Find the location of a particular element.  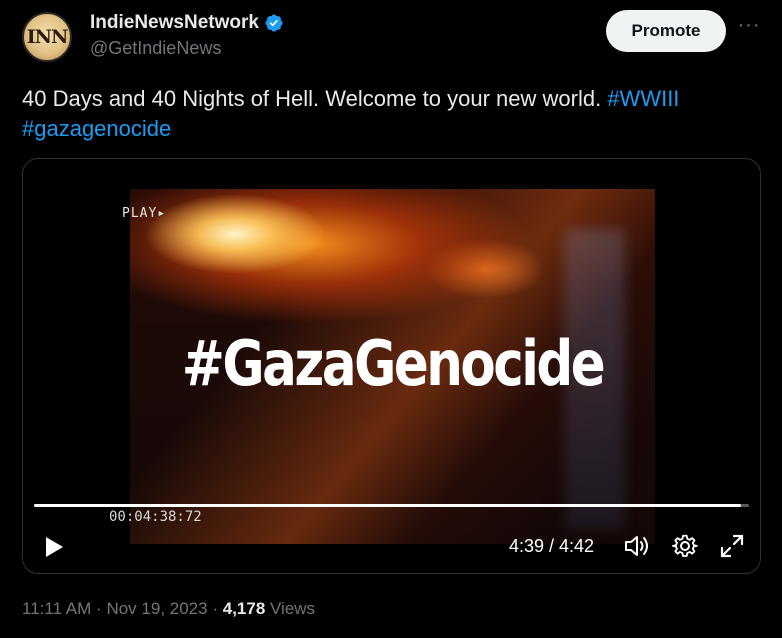

video-title-overlay: #GazaGenocide is located at coordinates (393, 363).